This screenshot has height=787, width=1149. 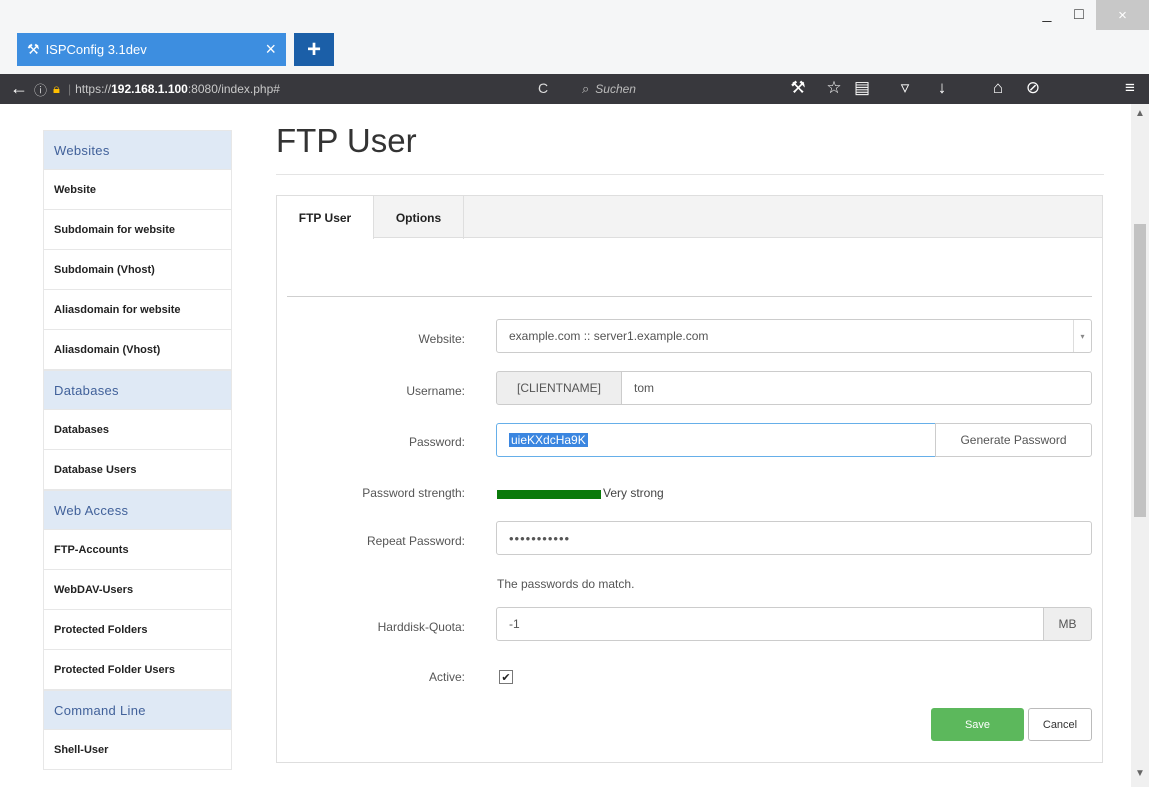 What do you see at coordinates (977, 724) in the screenshot?
I see `save-button: Save` at bounding box center [977, 724].